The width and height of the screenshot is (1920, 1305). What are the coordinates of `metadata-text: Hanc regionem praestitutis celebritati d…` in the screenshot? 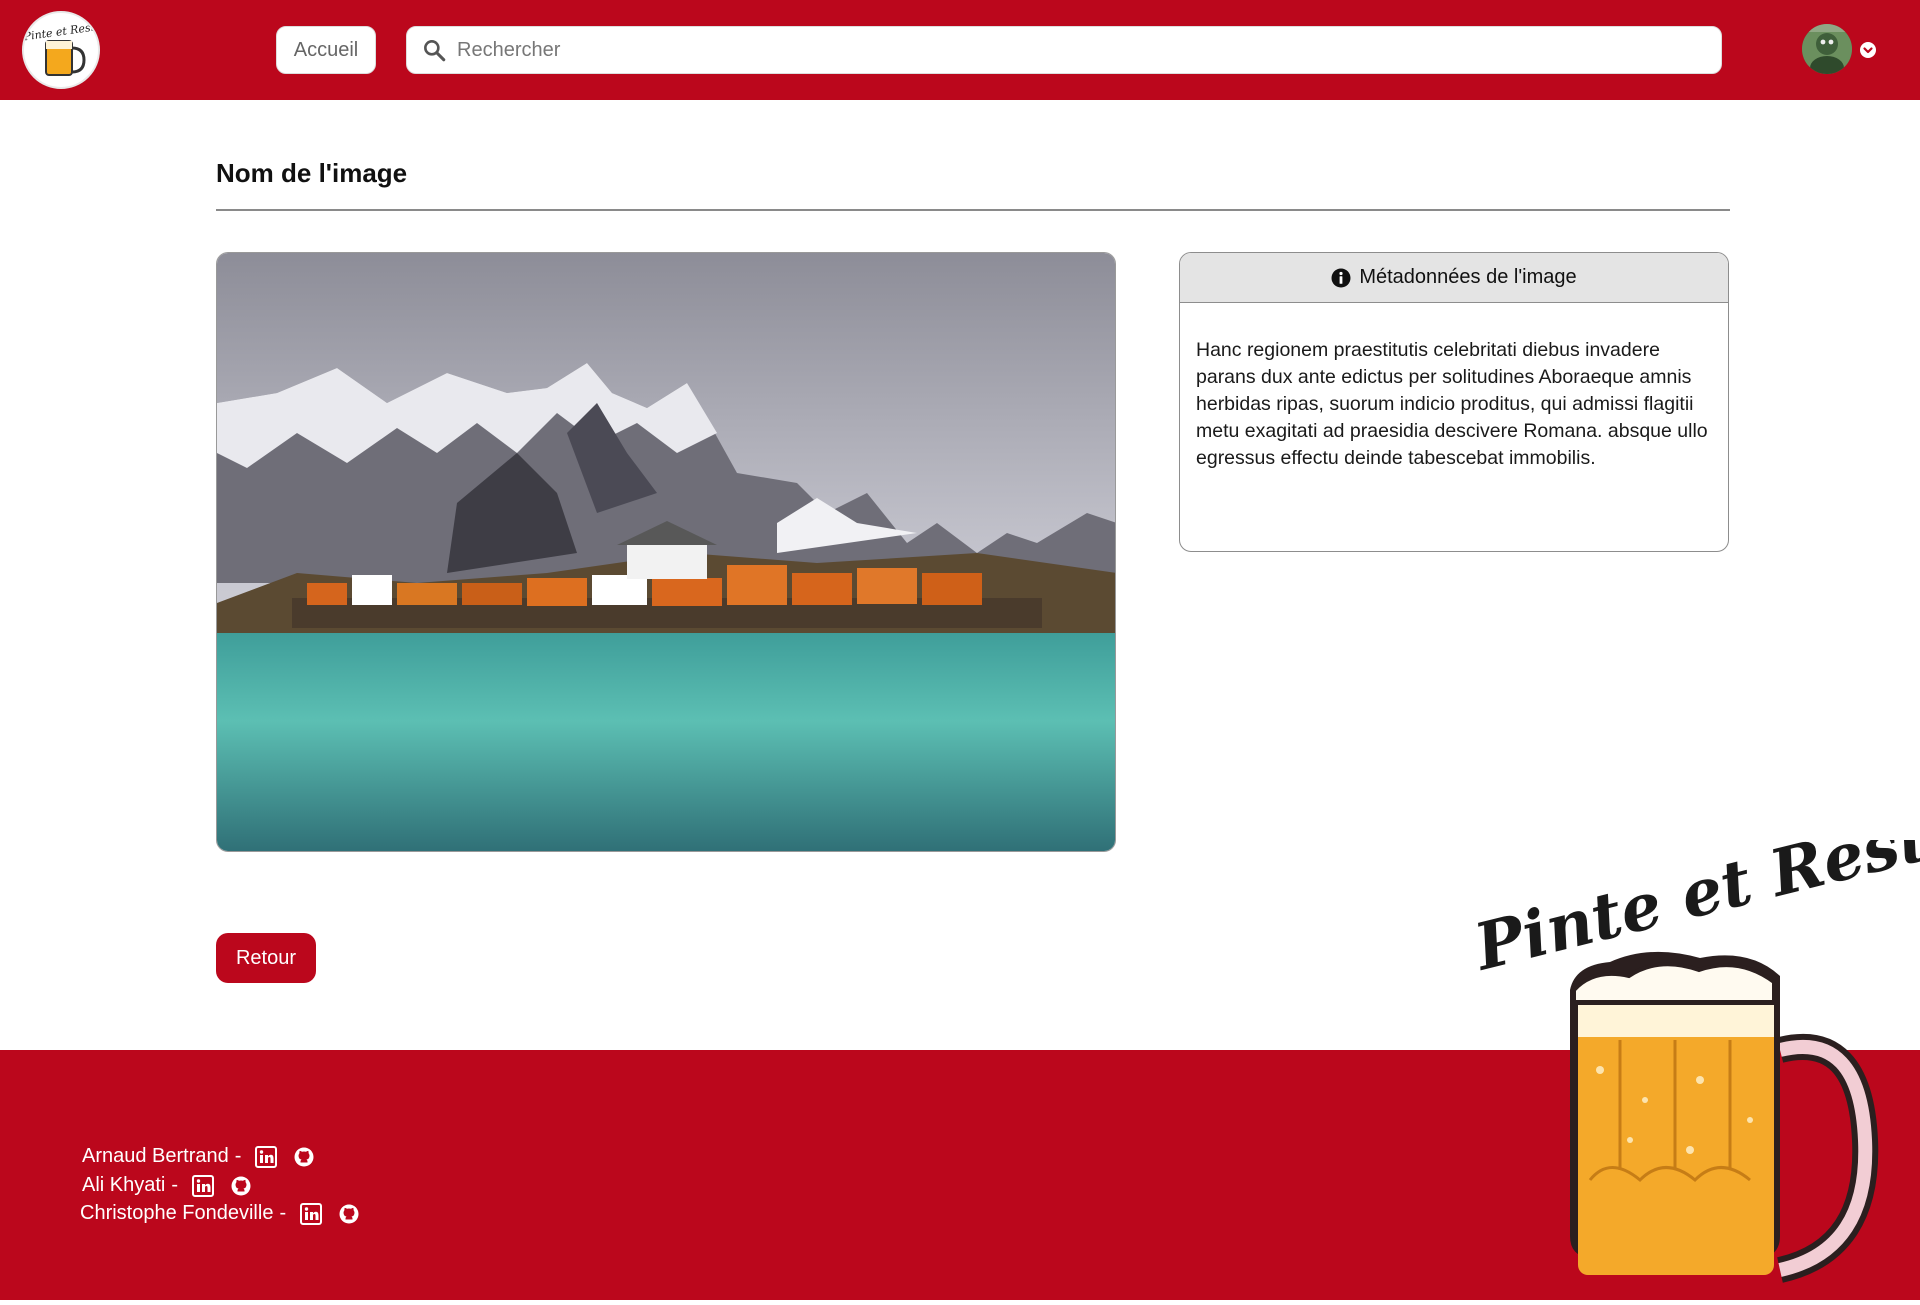 It's located at (1452, 404).